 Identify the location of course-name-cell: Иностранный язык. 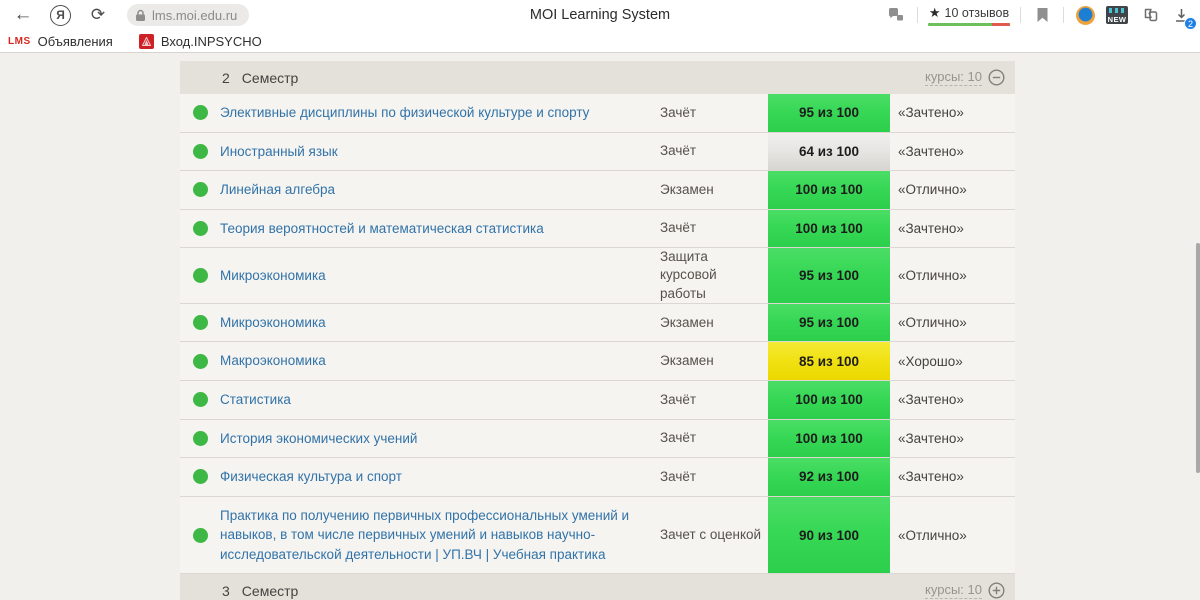
(440, 152).